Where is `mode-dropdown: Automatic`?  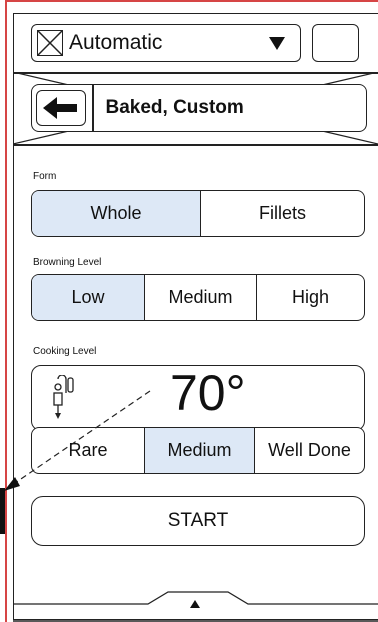
mode-dropdown: Automatic is located at coordinates (166, 43).